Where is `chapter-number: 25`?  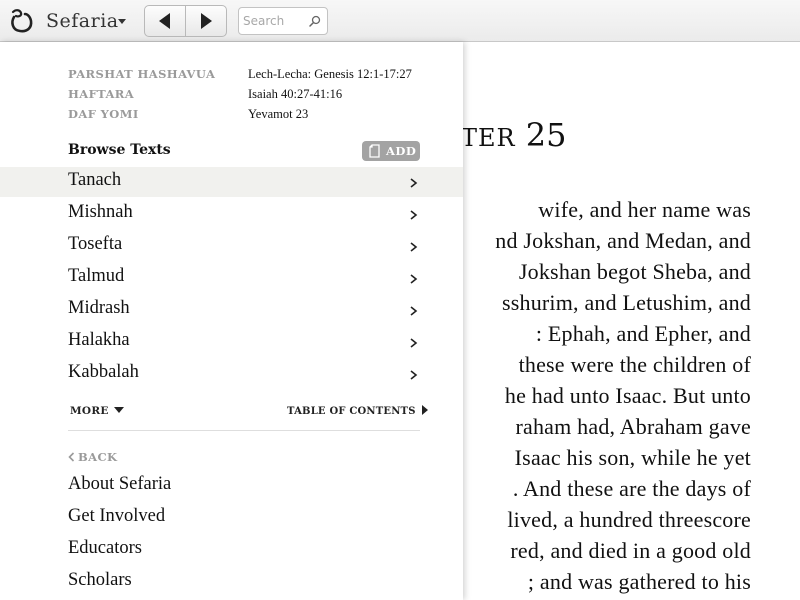
chapter-number: 25 is located at coordinates (546, 135).